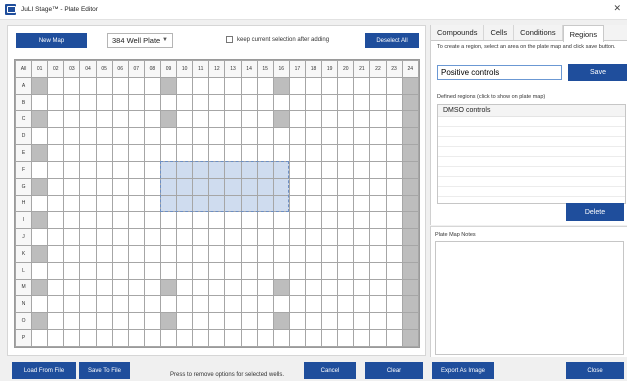 Image resolution: width=627 pixels, height=381 pixels. What do you see at coordinates (499, 32) in the screenshot?
I see `tab-cells: Cells` at bounding box center [499, 32].